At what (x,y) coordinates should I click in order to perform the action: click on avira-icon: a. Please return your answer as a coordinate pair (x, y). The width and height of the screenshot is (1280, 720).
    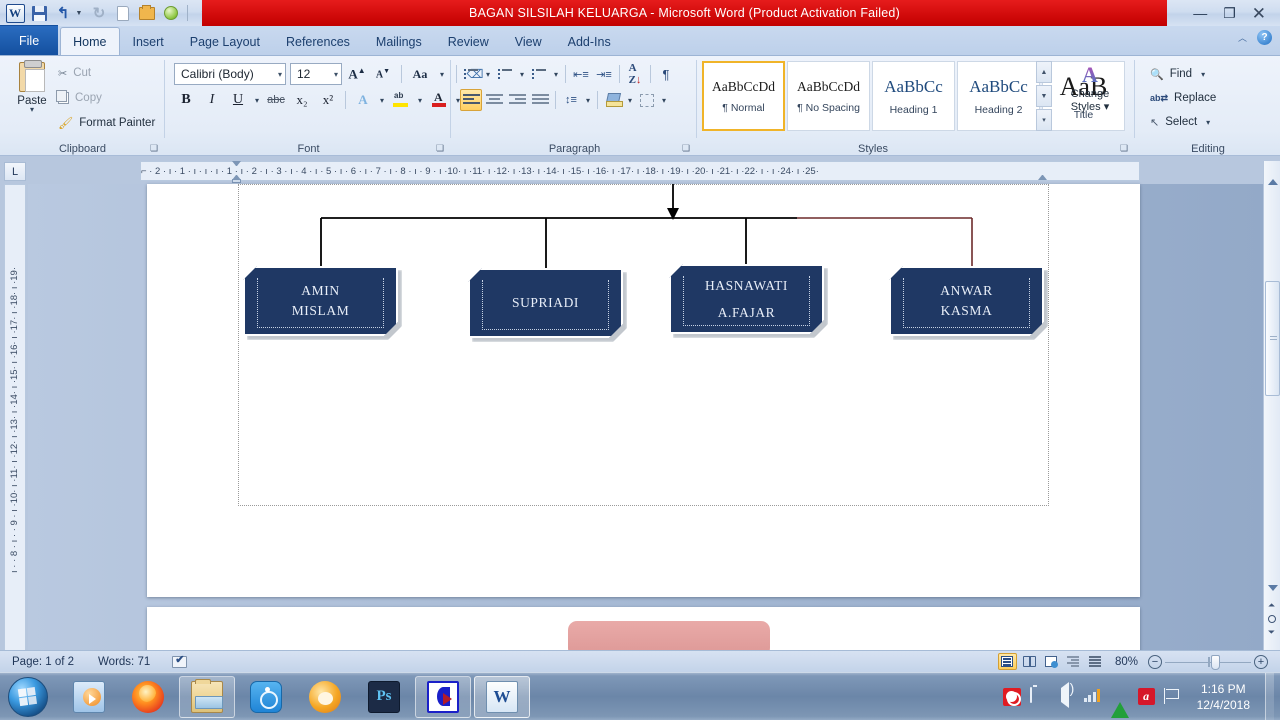
    Looking at the image, I should click on (1146, 696).